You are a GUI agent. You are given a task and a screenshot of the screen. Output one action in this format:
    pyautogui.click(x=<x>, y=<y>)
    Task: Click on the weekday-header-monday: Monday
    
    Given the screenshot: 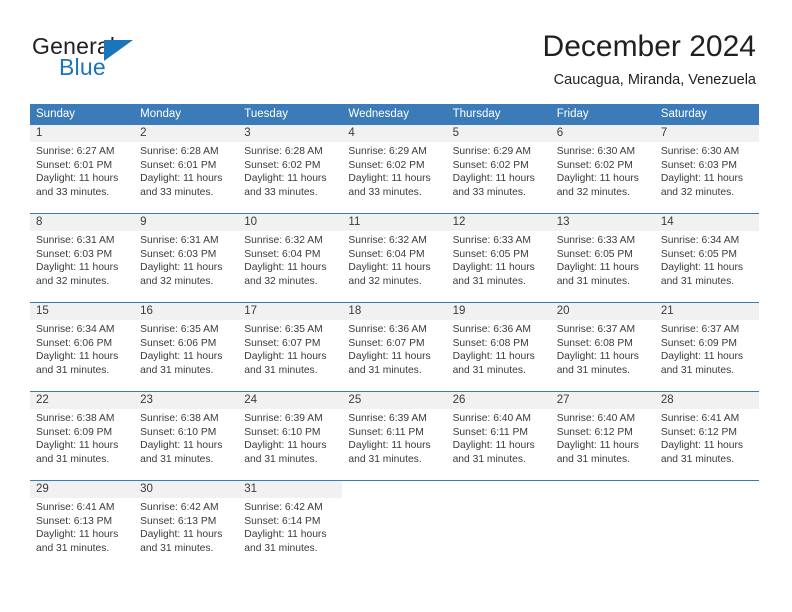 What is the action you would take?
    pyautogui.click(x=161, y=114)
    